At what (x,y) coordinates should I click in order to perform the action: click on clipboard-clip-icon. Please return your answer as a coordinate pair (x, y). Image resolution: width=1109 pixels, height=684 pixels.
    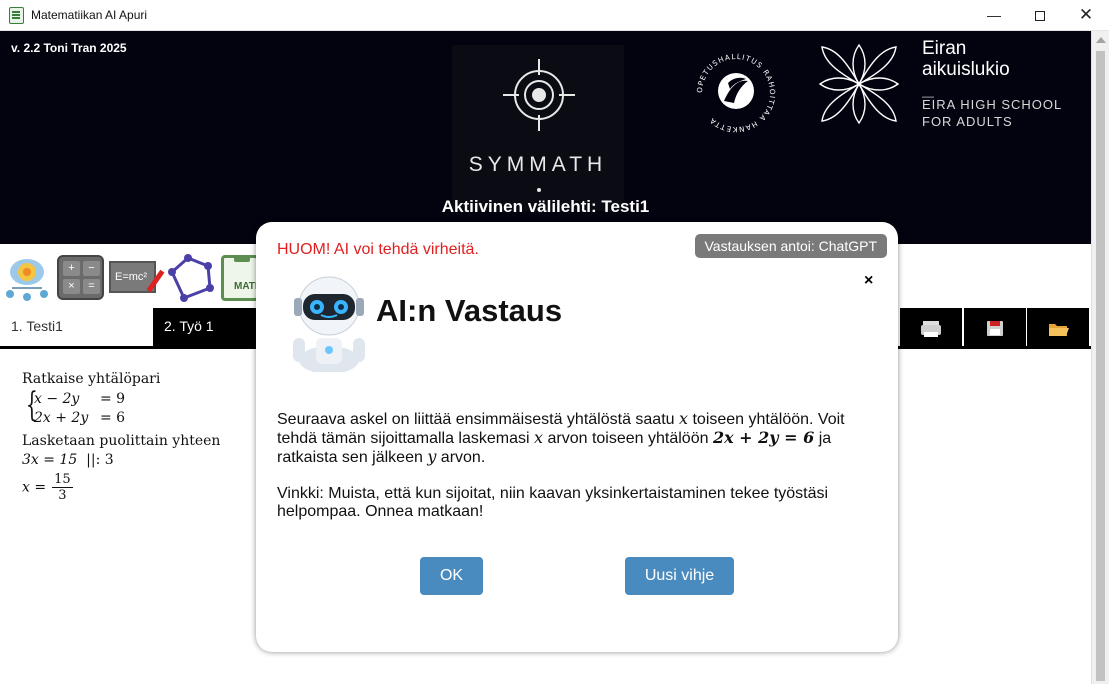
    Looking at the image, I should click on (242, 260).